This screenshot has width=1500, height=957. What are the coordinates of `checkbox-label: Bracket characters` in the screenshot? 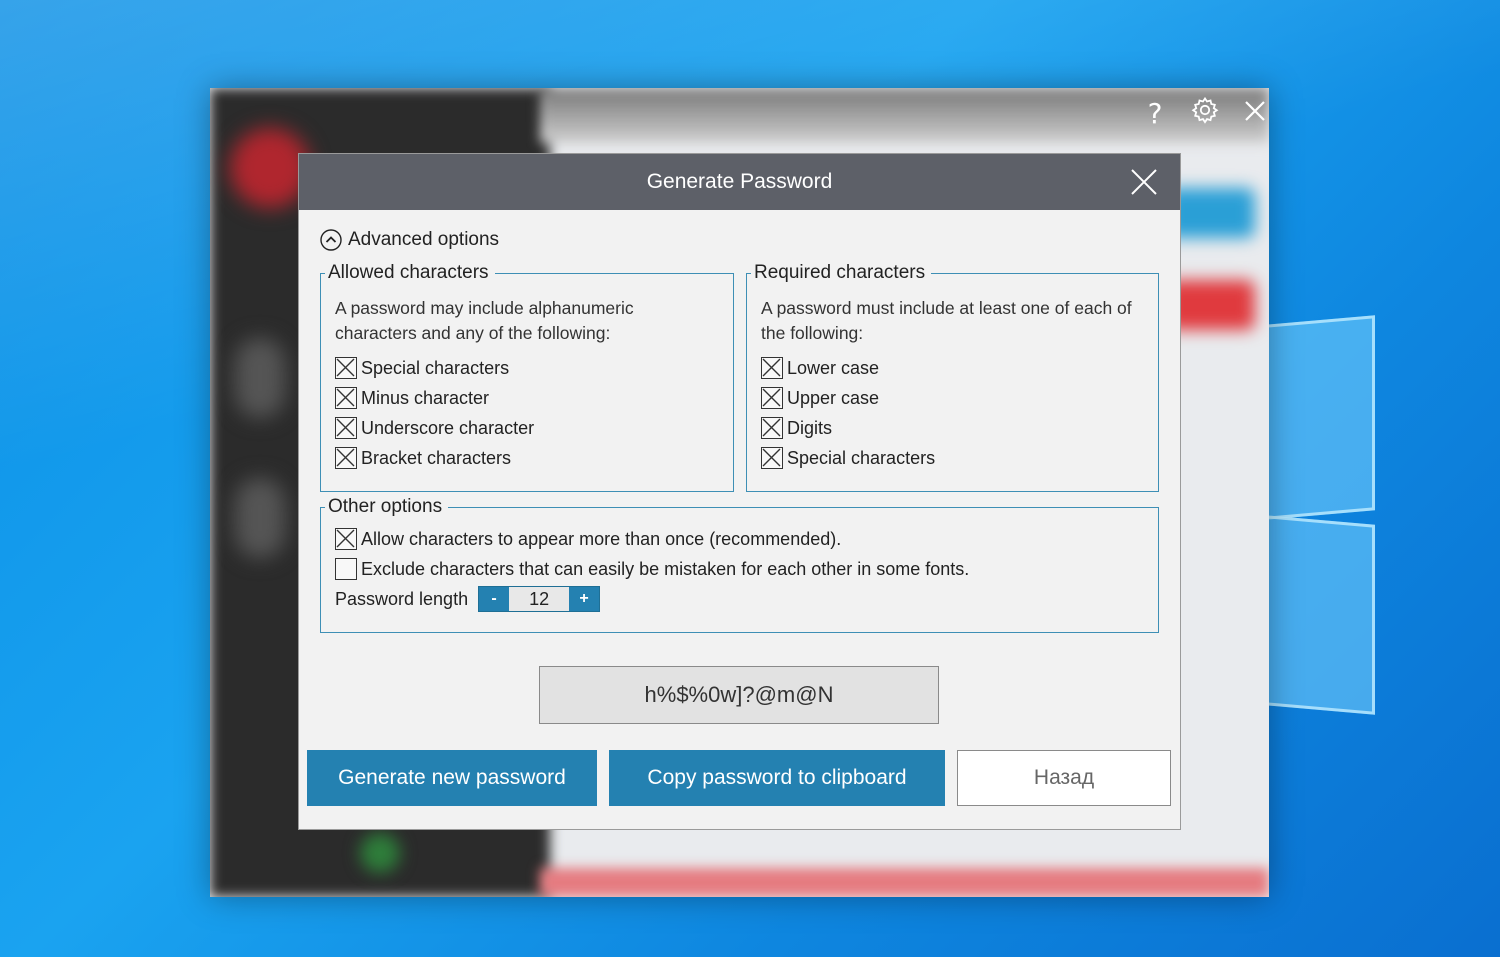 It's located at (436, 457).